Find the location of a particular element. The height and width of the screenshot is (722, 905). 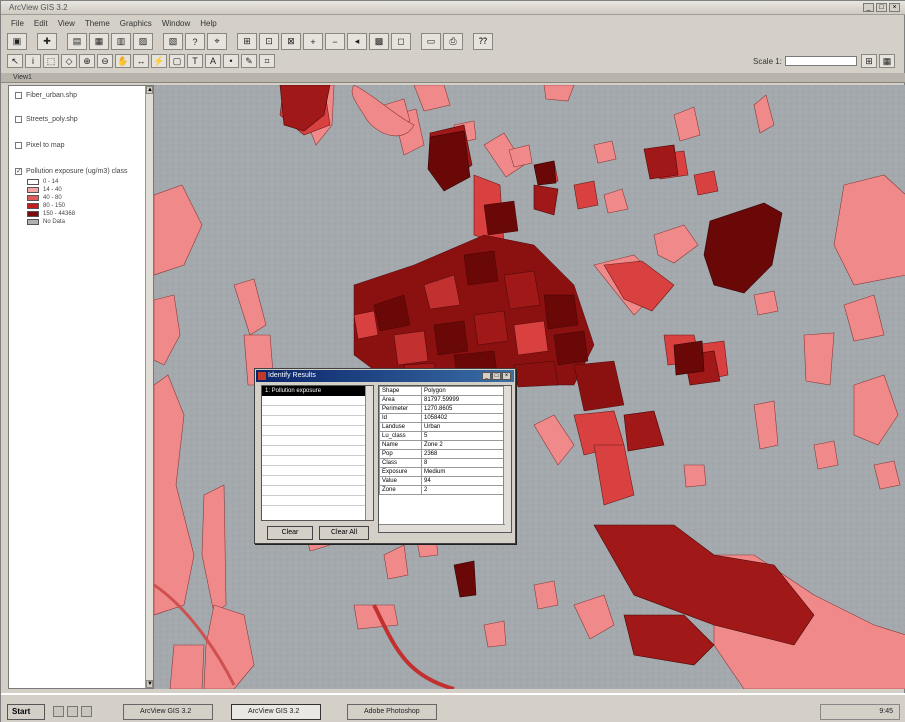

start-button: Start is located at coordinates (26, 712).